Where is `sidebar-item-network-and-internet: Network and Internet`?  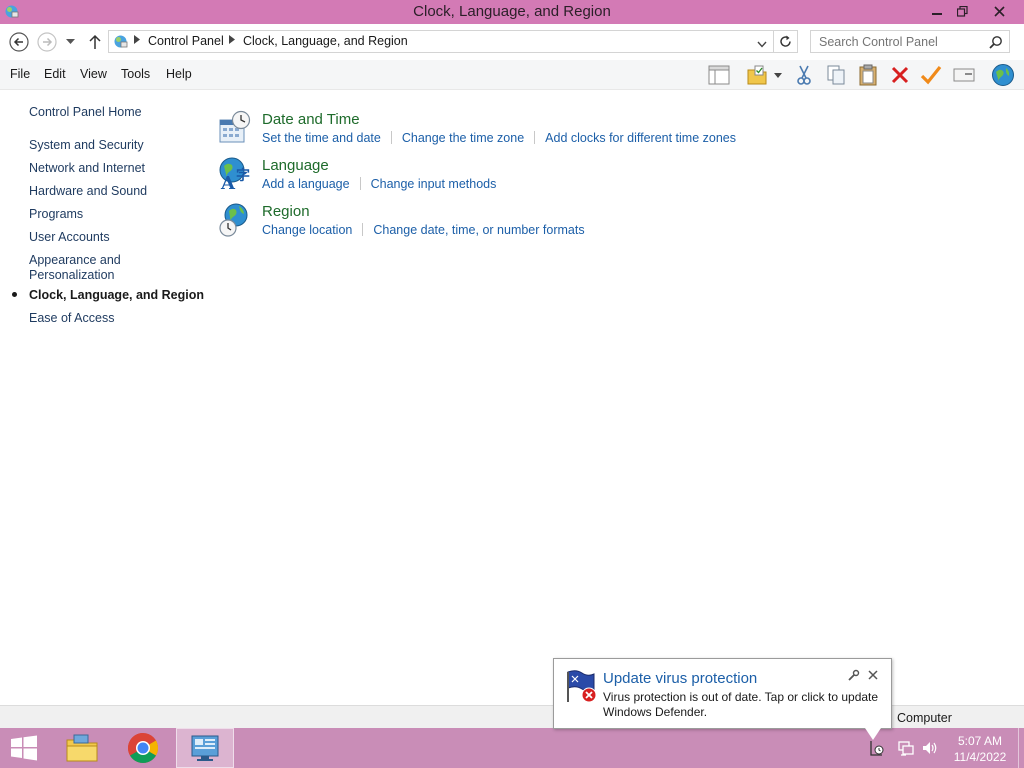
sidebar-item-network-and-internet: Network and Internet is located at coordinates (87, 168).